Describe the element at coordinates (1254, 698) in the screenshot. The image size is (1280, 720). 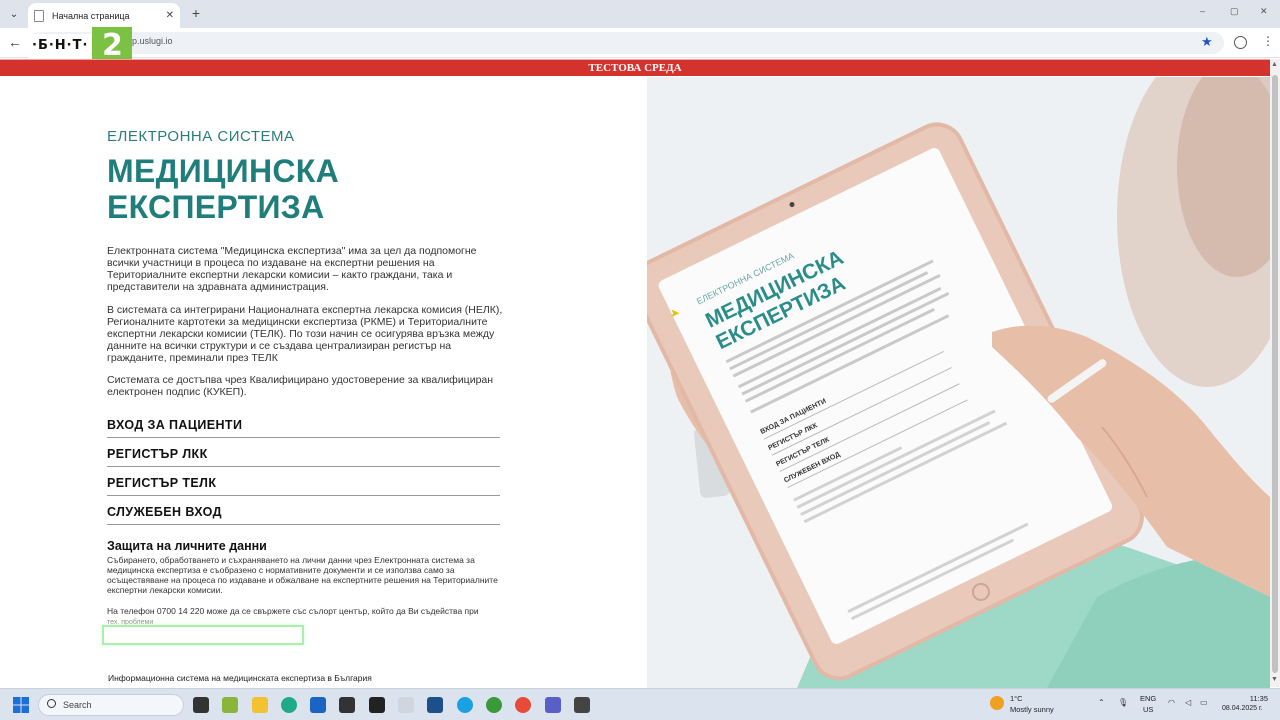
I see `taskbar-clock: 11:35` at that location.